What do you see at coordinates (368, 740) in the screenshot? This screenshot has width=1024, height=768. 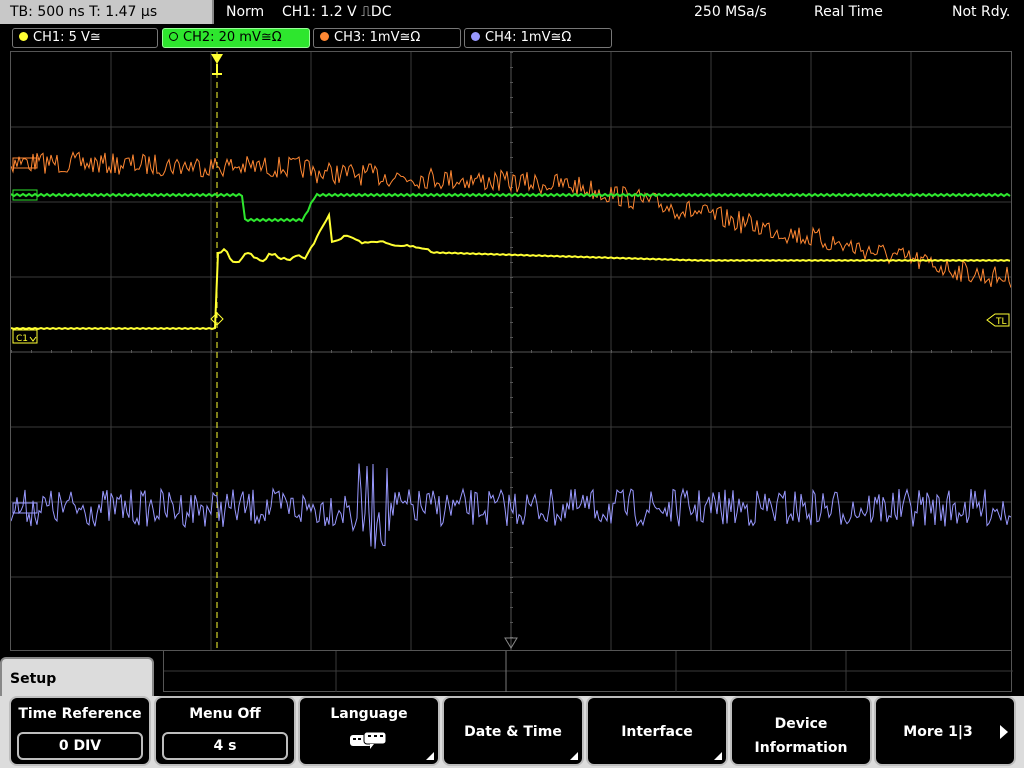 I see `keyboard-icon` at bounding box center [368, 740].